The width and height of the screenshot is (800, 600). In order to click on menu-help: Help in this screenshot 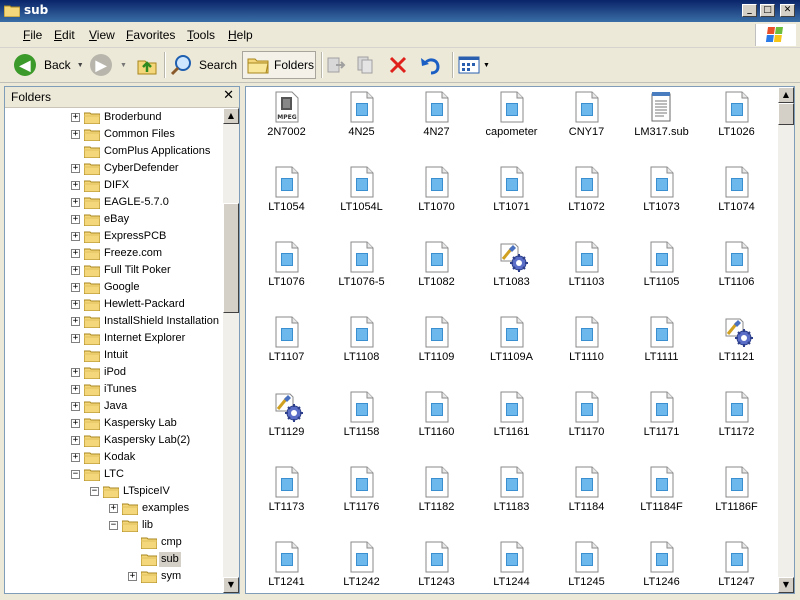, I will do `click(240, 35)`.